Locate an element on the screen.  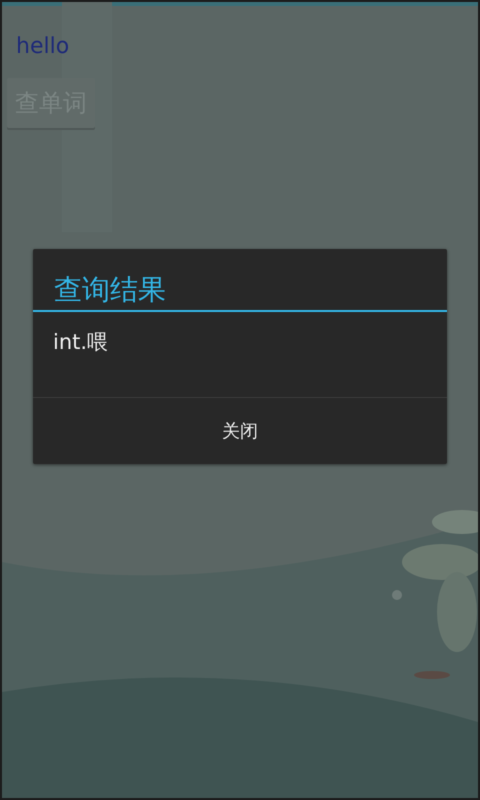
dialog-title: 查询结果 is located at coordinates (240, 280).